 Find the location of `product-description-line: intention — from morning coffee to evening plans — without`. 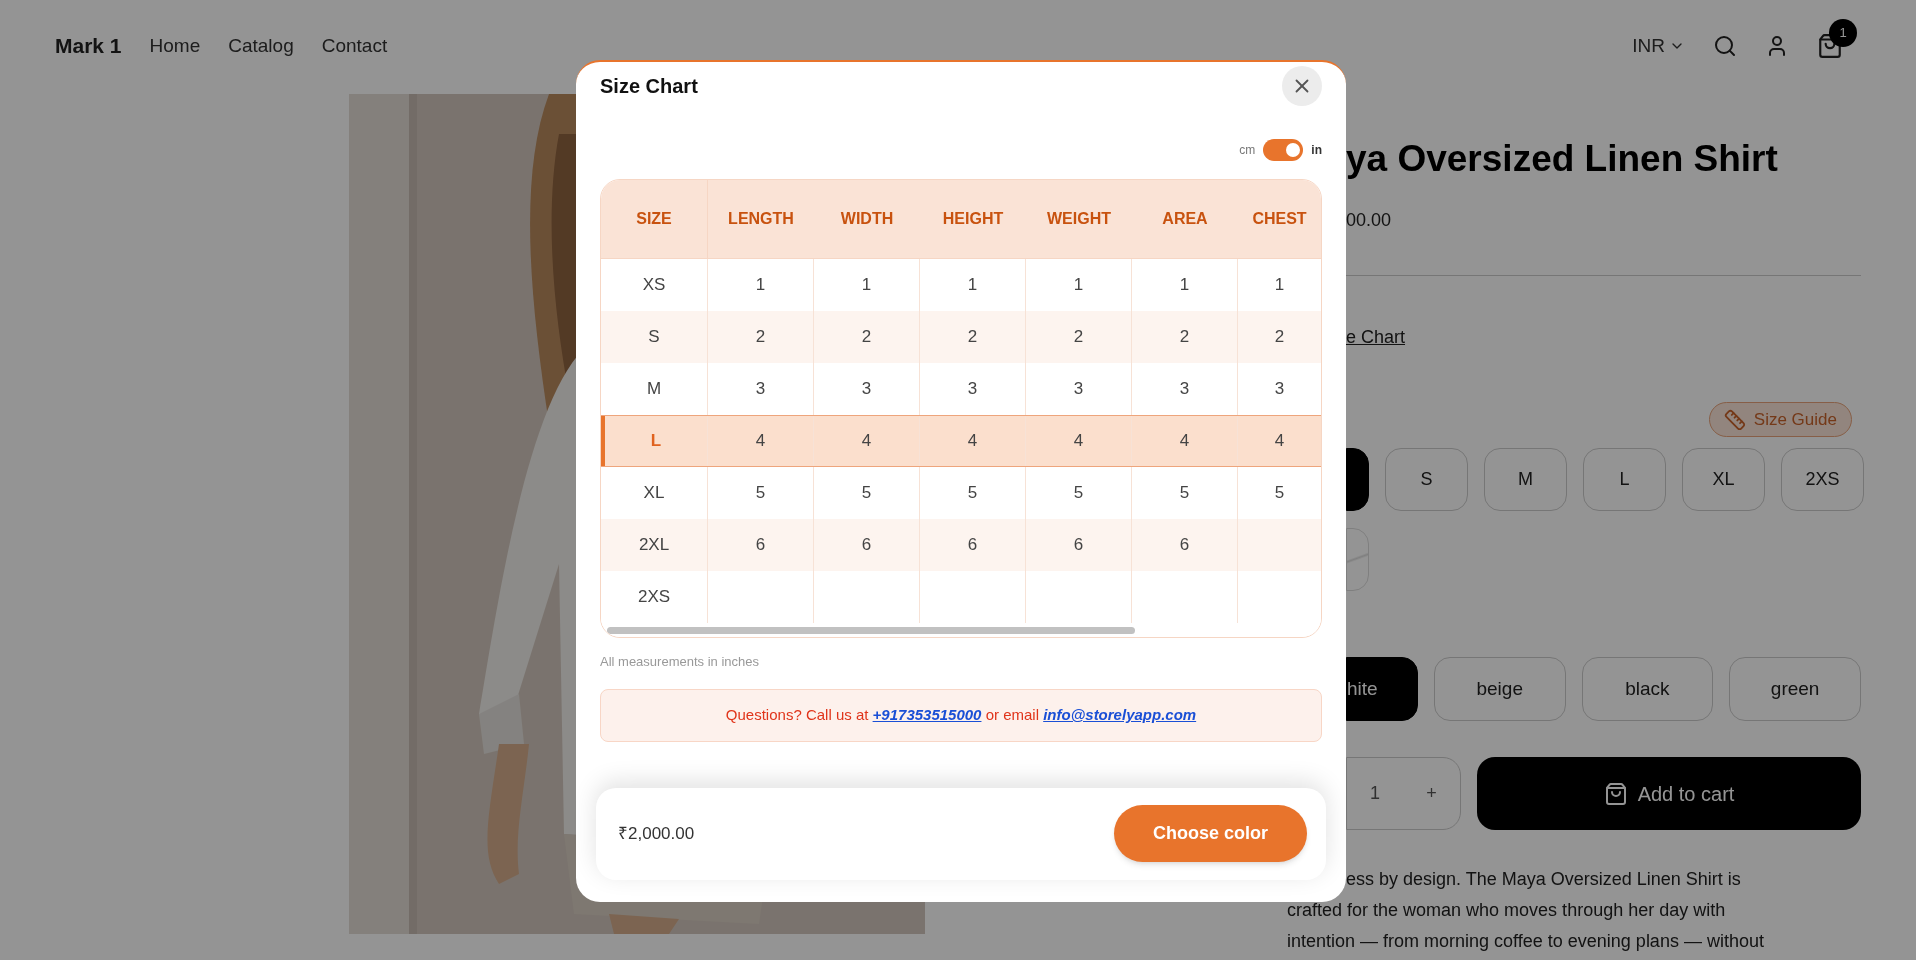

product-description-line: intention — from morning coffee to evening plans — without is located at coordinates (1526, 941).